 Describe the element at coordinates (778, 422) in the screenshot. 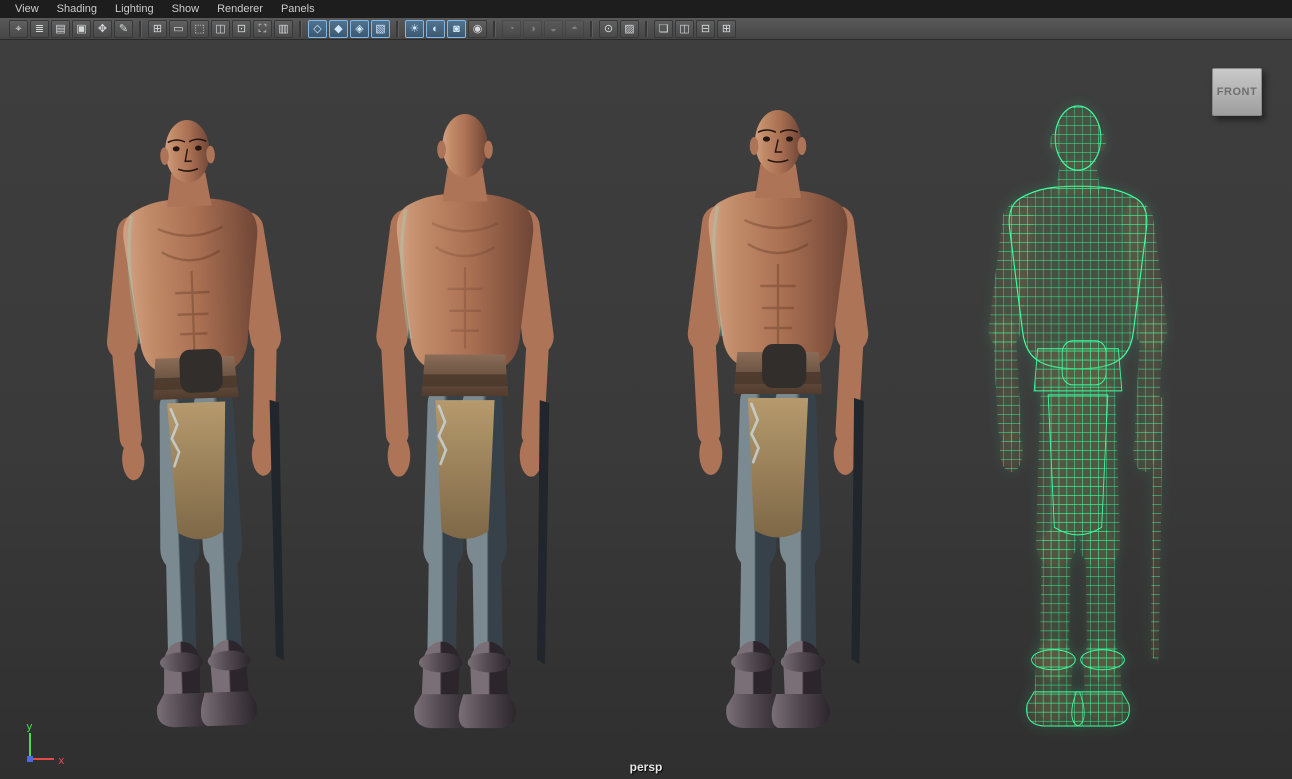

I see `model-front-view` at that location.